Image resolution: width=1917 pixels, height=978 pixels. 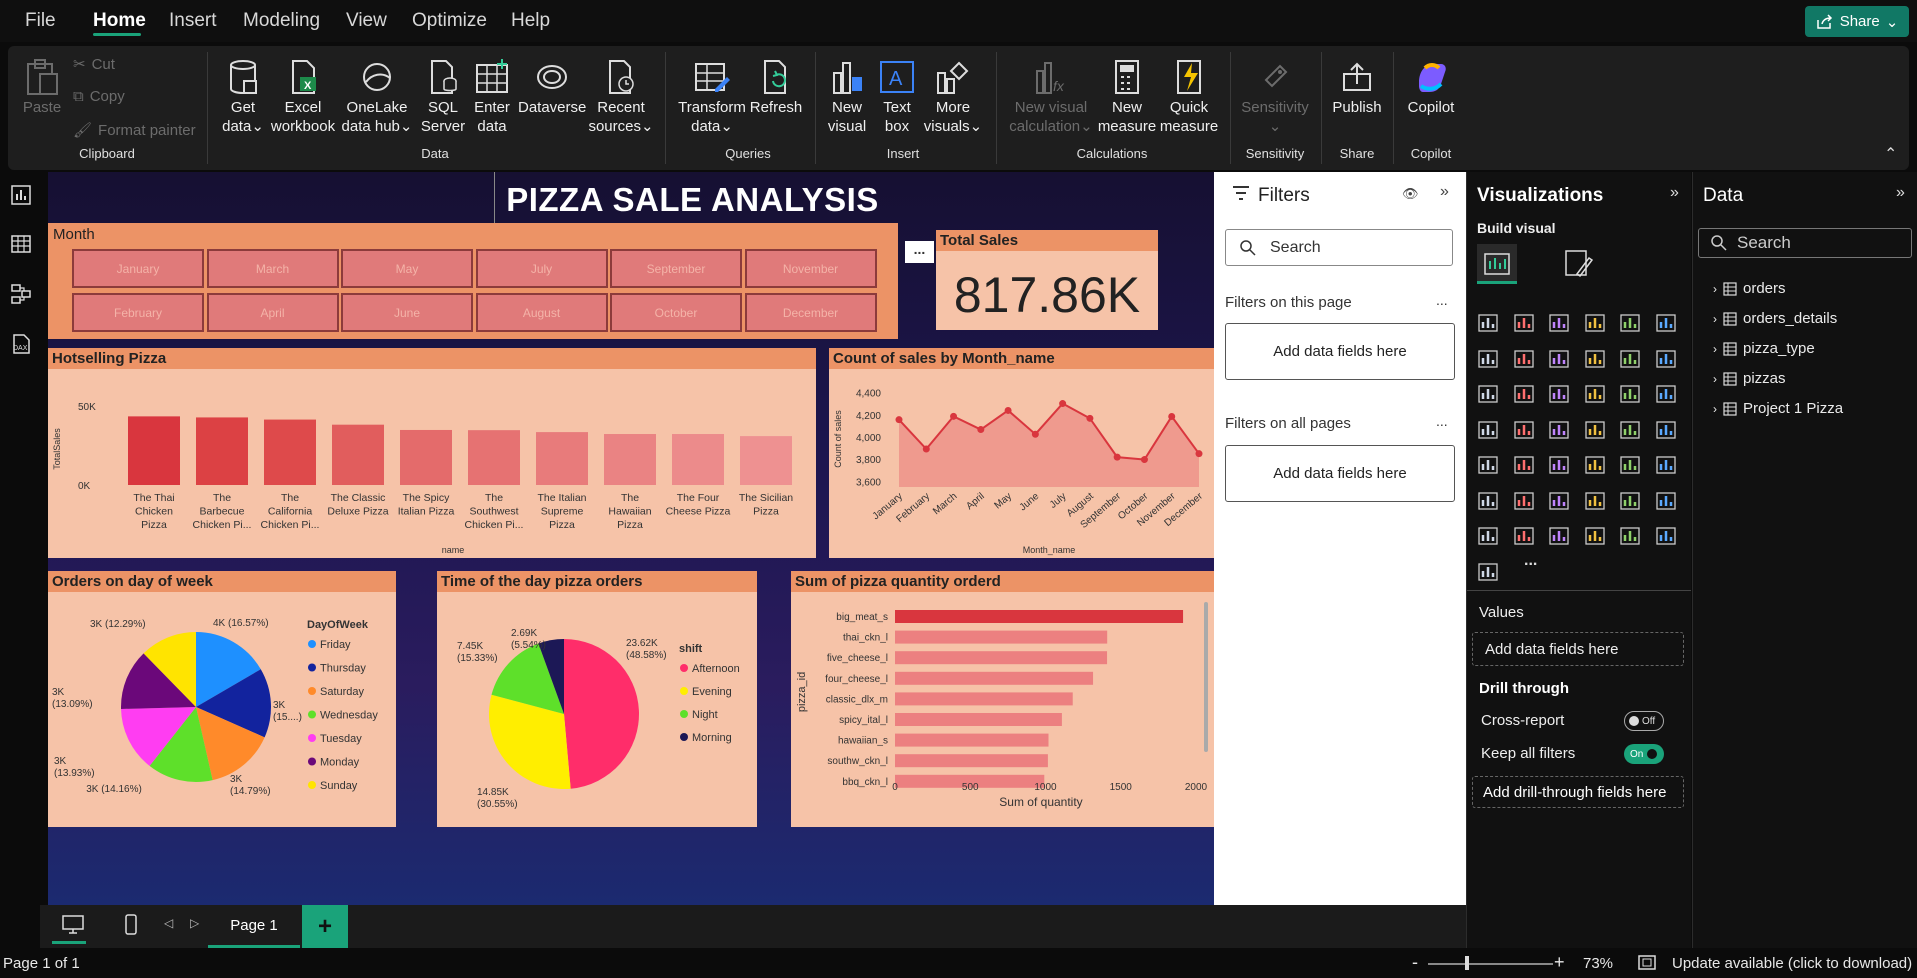 I want to click on month-button-september: September, so click(x=676, y=268).